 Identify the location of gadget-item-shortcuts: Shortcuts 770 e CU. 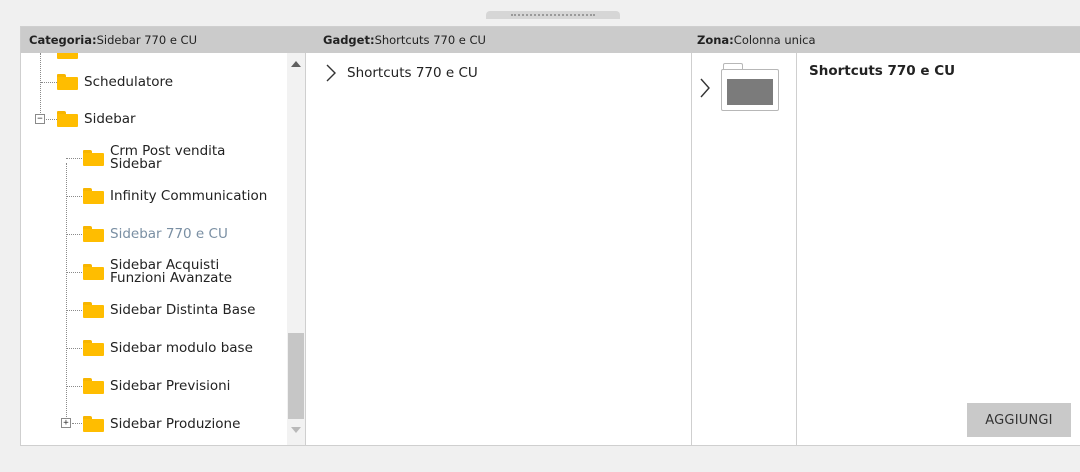
(401, 73).